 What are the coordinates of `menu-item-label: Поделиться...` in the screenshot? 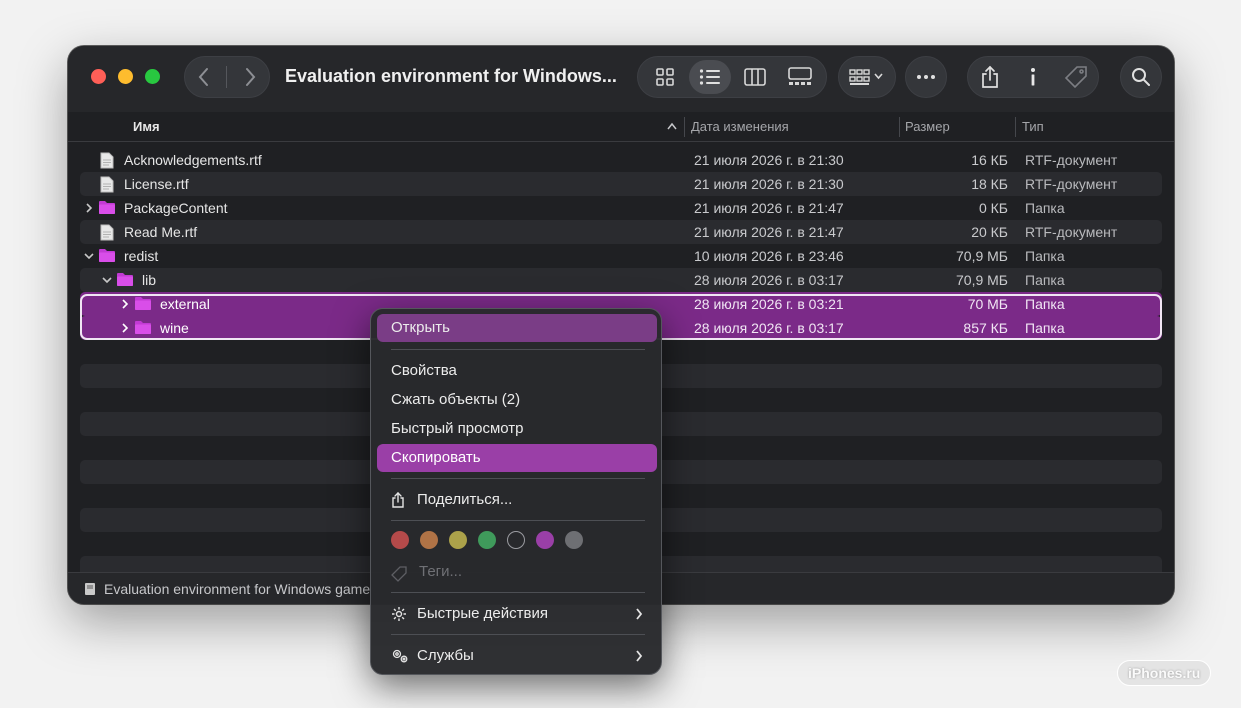 It's located at (465, 499).